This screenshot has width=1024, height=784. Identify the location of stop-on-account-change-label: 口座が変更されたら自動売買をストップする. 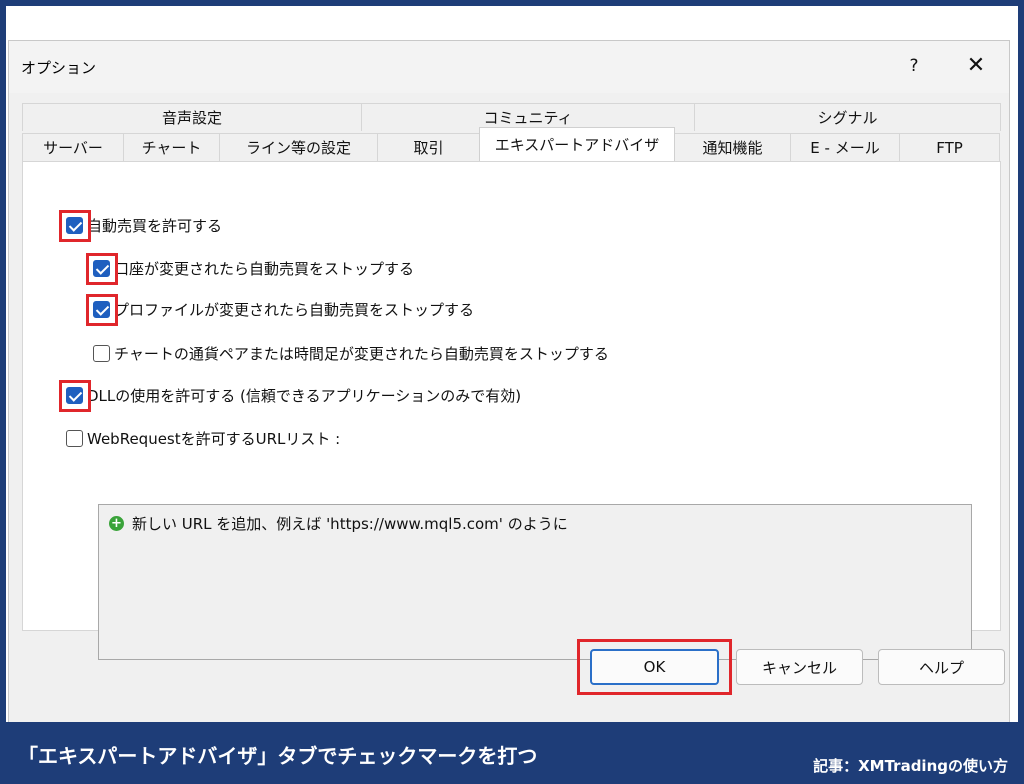
(264, 269).